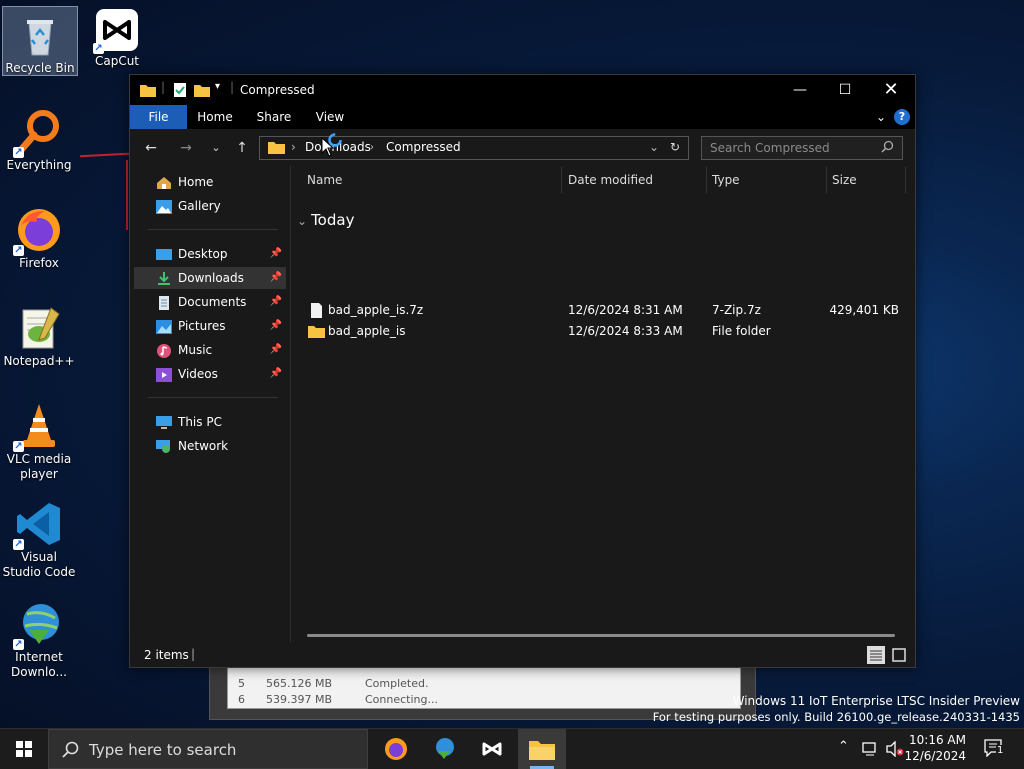  I want to click on taskbar-search-input: Type here to search, so click(208, 749).